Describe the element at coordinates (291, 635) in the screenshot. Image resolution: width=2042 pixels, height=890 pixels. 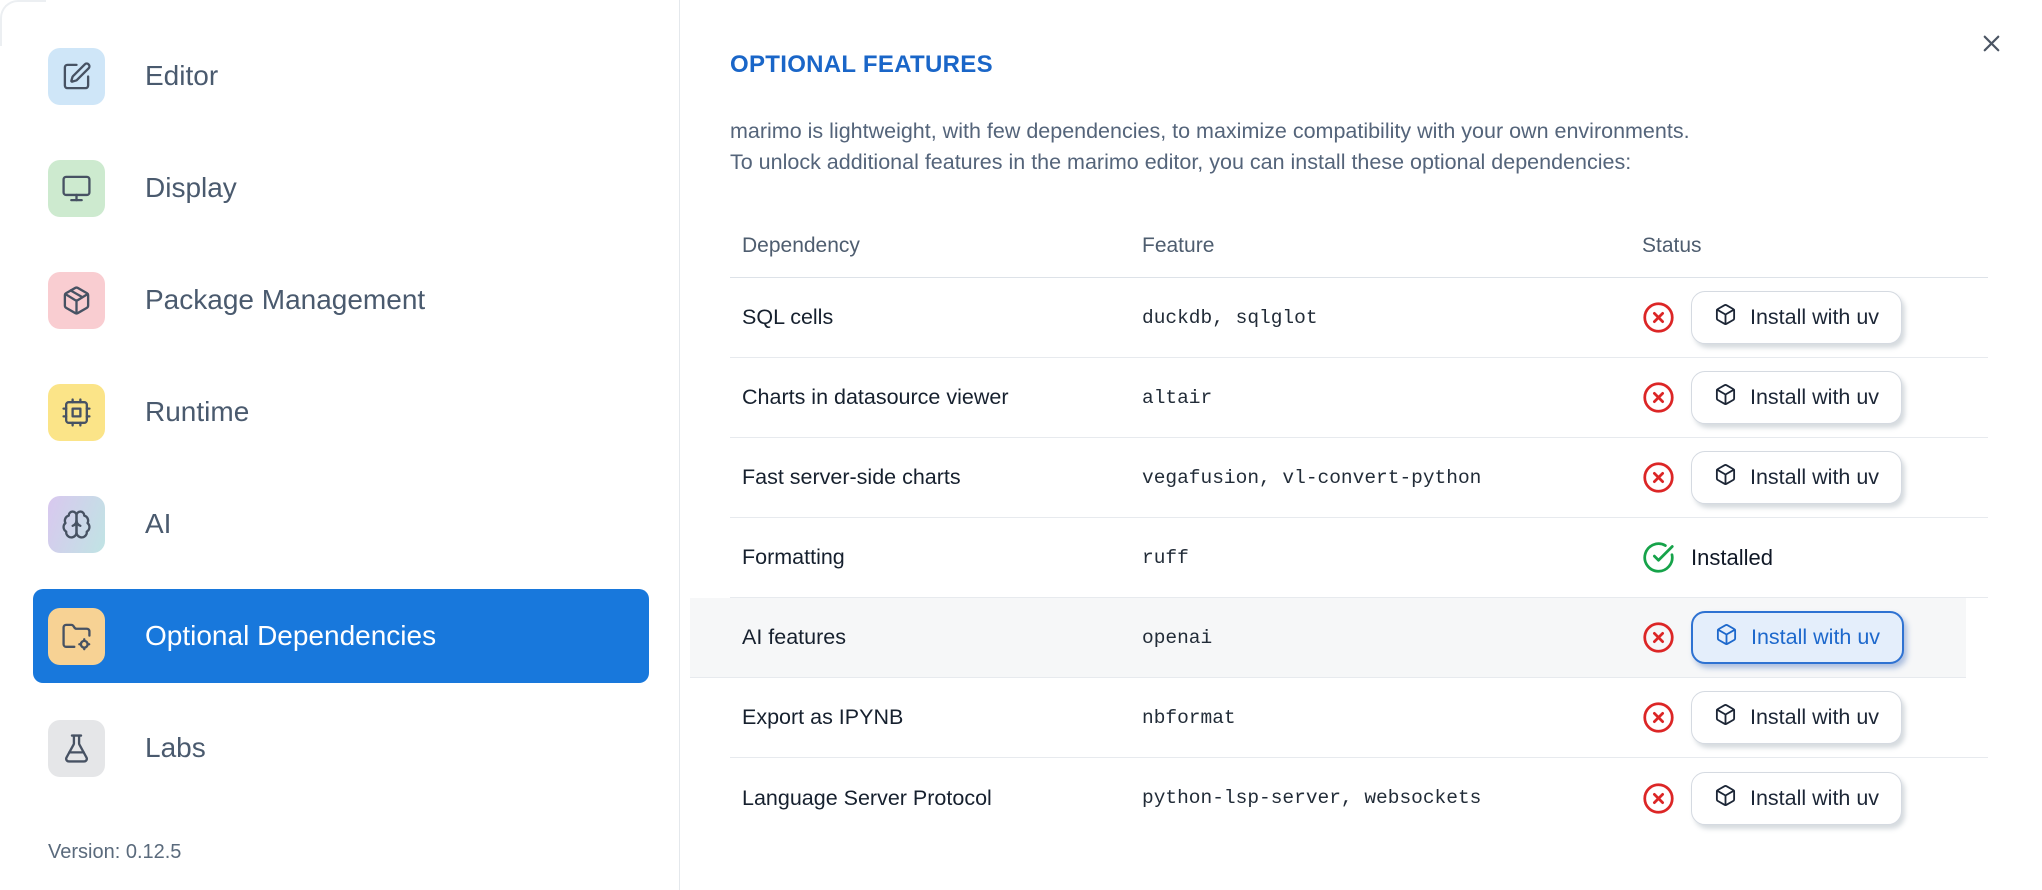
I see `sidebar-item-label: Optional Dependencies` at that location.